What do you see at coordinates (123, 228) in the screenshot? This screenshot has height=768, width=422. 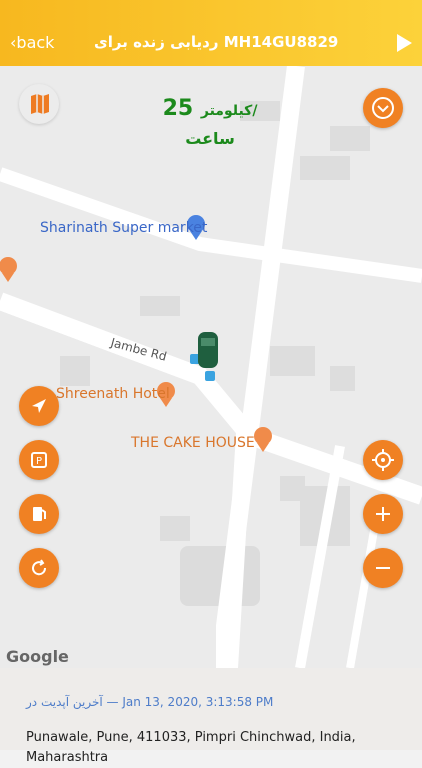 I see `poi-label-supermarket: Sharinath Super market` at bounding box center [123, 228].